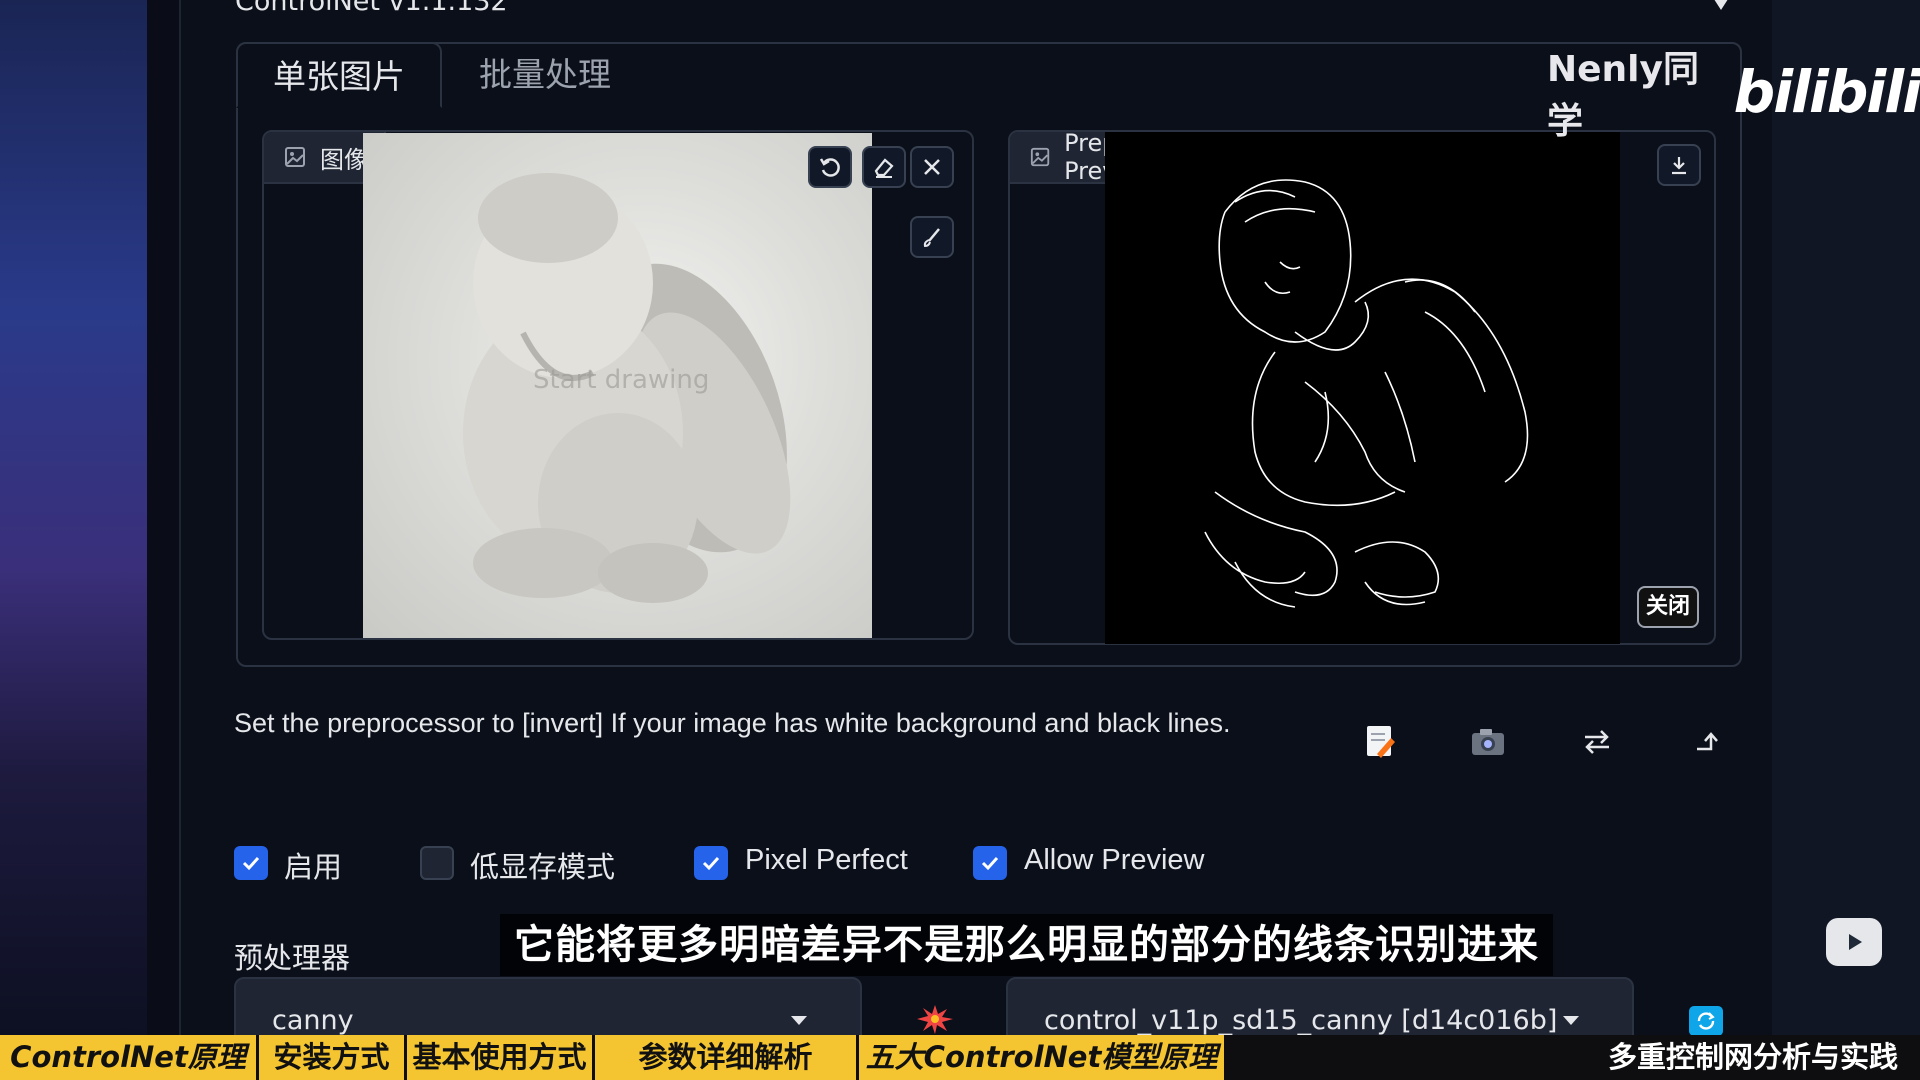 Image resolution: width=1920 pixels, height=1080 pixels. What do you see at coordinates (543, 867) in the screenshot?
I see `low-vram-label: 低显存模式` at bounding box center [543, 867].